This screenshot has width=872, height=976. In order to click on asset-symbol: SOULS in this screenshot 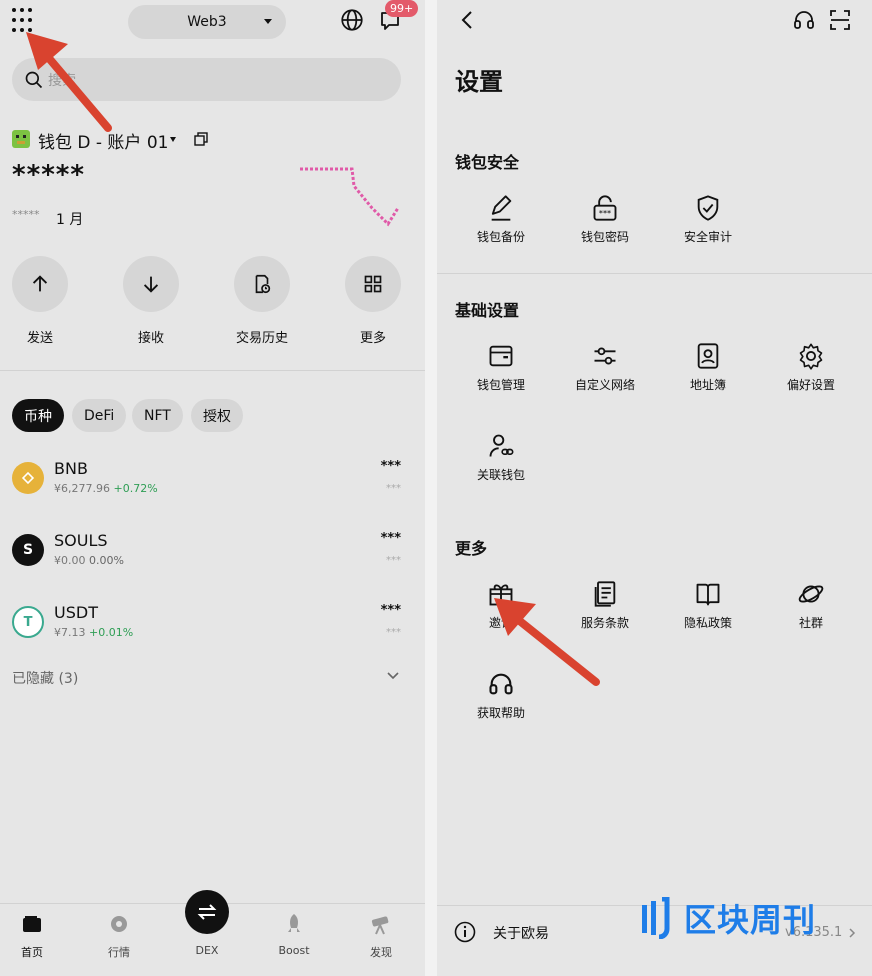, I will do `click(81, 540)`.